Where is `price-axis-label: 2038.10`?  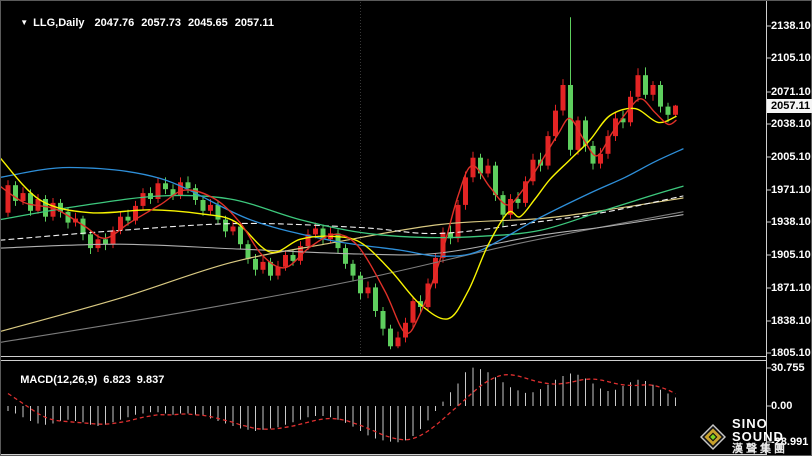 price-axis-label: 2038.10 is located at coordinates (791, 124).